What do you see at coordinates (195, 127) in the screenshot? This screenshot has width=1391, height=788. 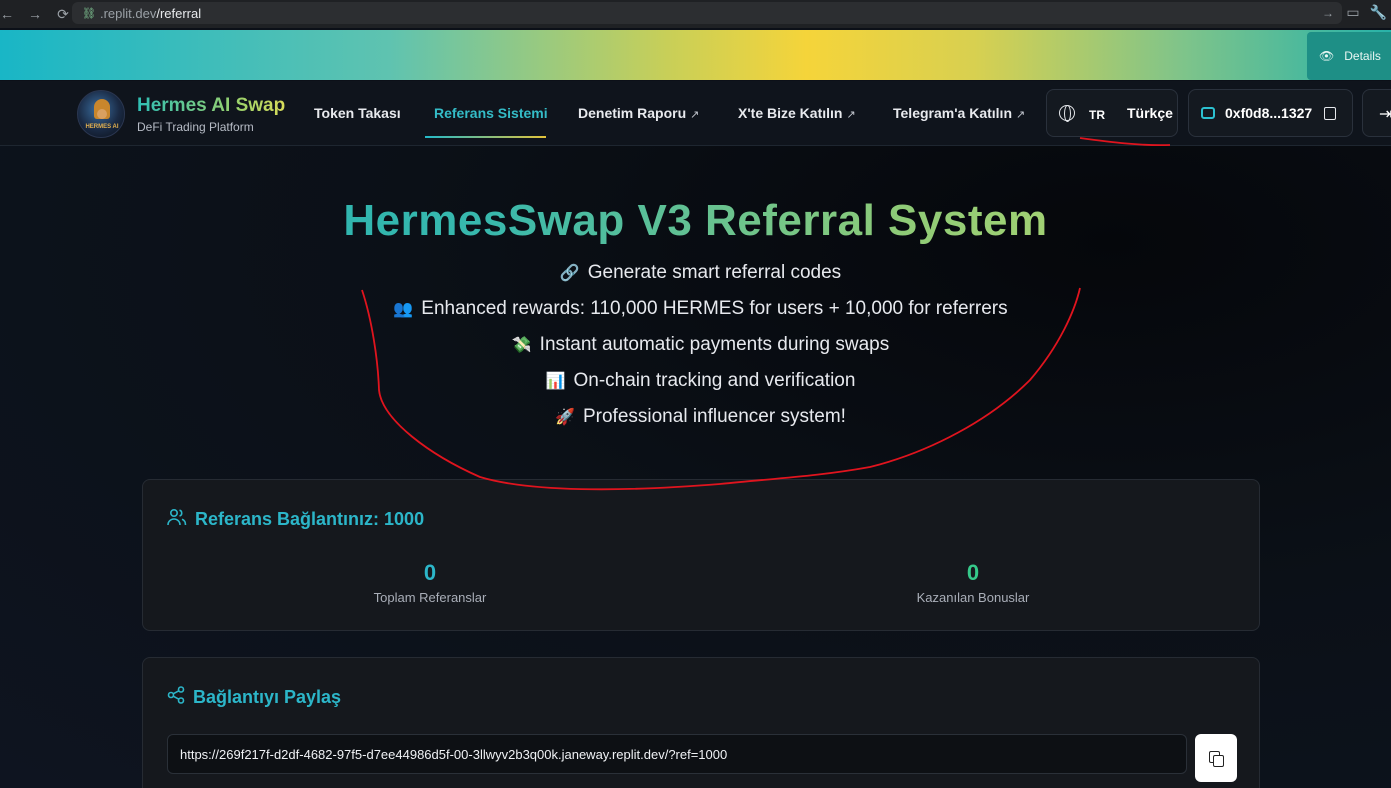 I see `brand-subtitle: DeFi Trading Platform` at bounding box center [195, 127].